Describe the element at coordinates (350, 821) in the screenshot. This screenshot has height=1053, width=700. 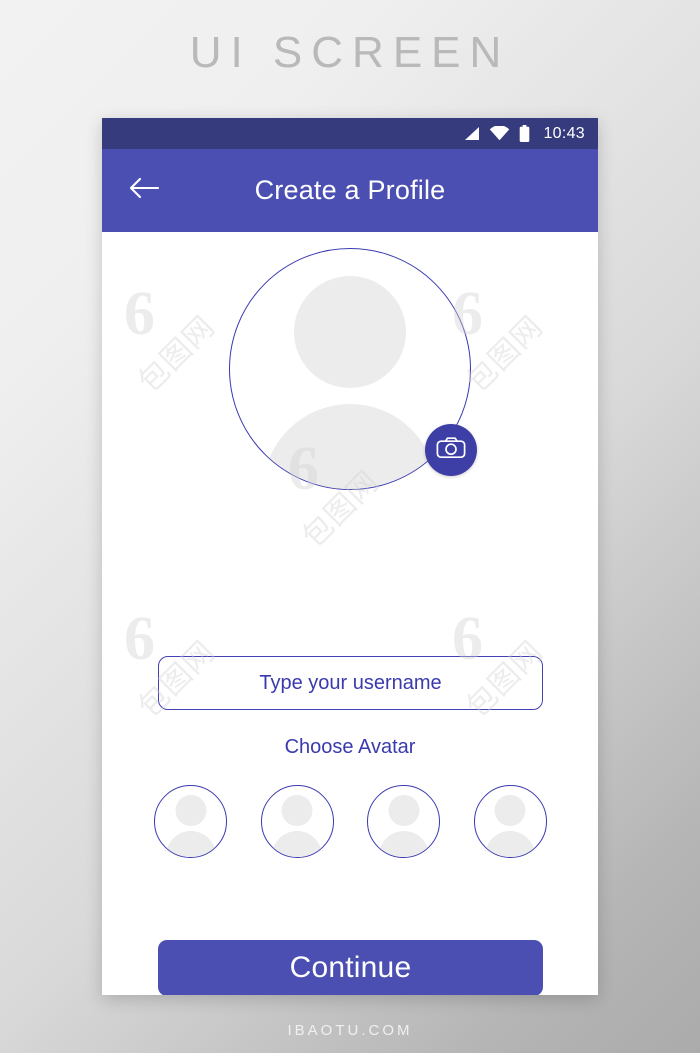
I see `avatar-options-row` at that location.